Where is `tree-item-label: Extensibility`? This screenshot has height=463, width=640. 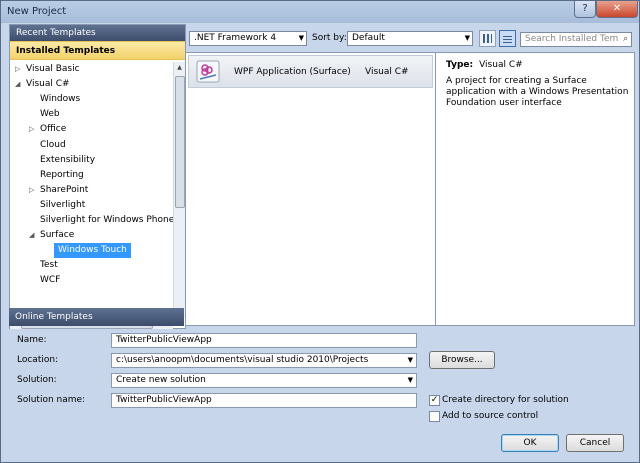 tree-item-label: Extensibility is located at coordinates (68, 159).